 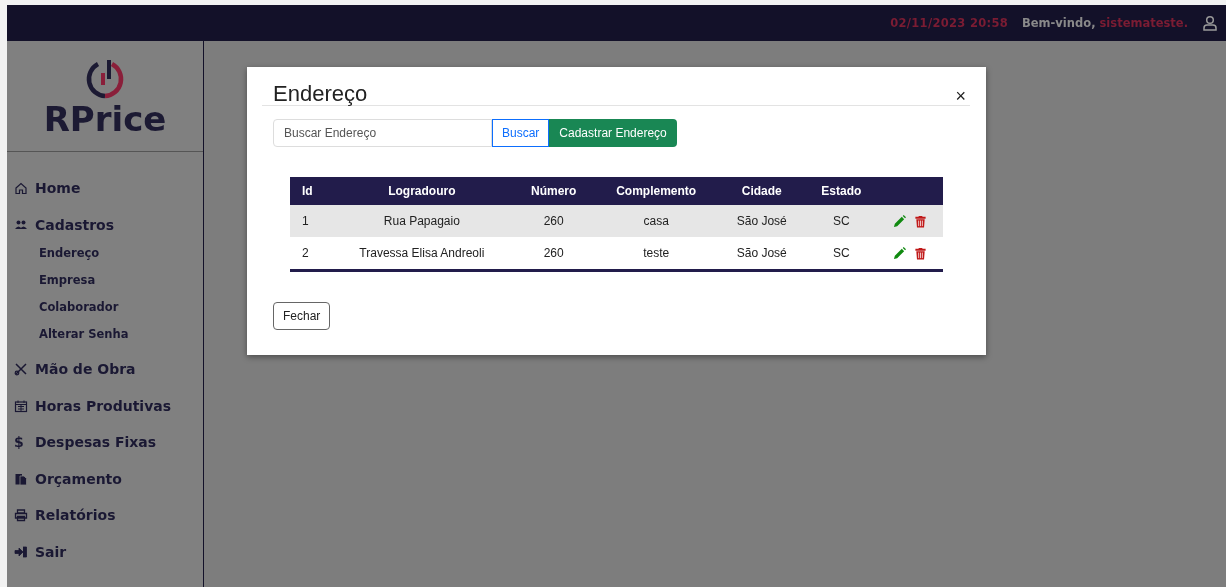 I want to click on close-dialog-button: Fechar, so click(x=302, y=316).